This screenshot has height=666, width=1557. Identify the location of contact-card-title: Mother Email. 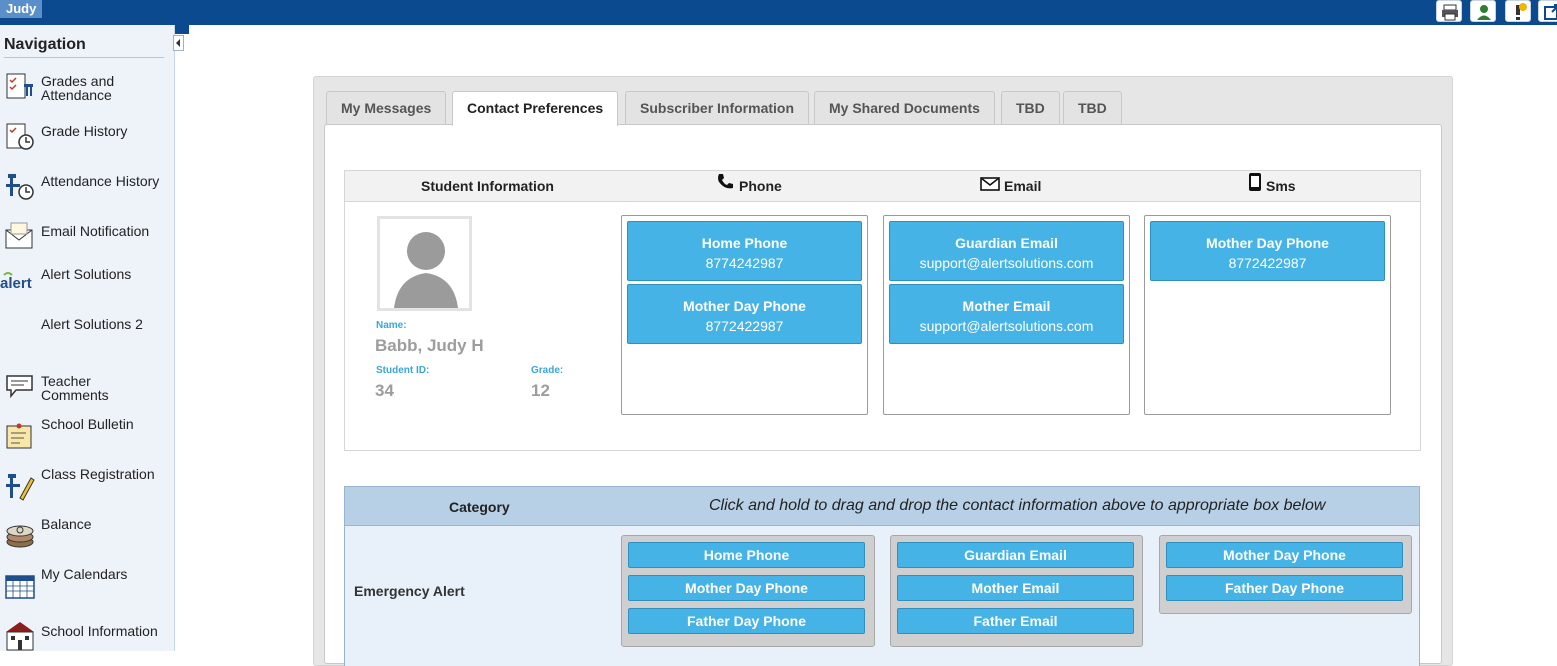
(1006, 306).